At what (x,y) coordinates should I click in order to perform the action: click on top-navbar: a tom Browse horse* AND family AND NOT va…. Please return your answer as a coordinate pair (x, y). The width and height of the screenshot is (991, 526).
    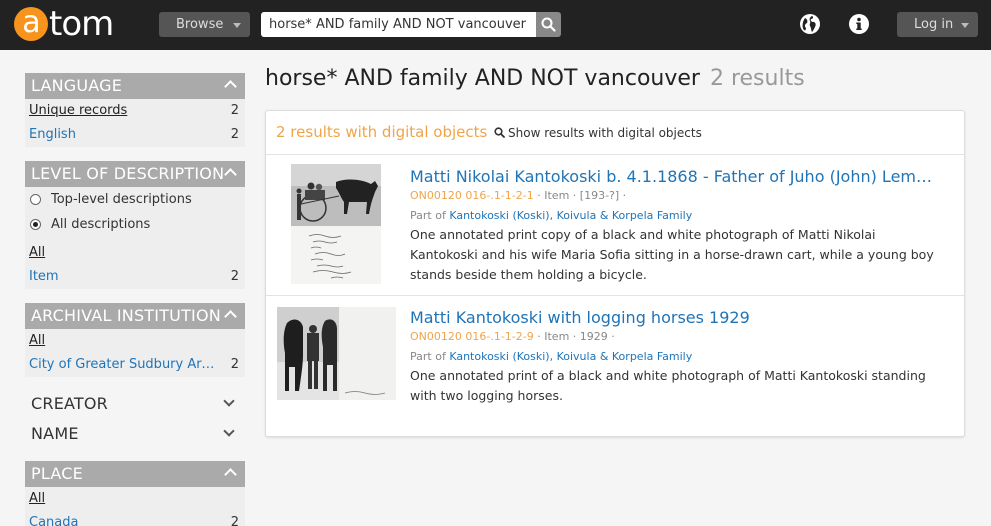
    Looking at the image, I should click on (495, 25).